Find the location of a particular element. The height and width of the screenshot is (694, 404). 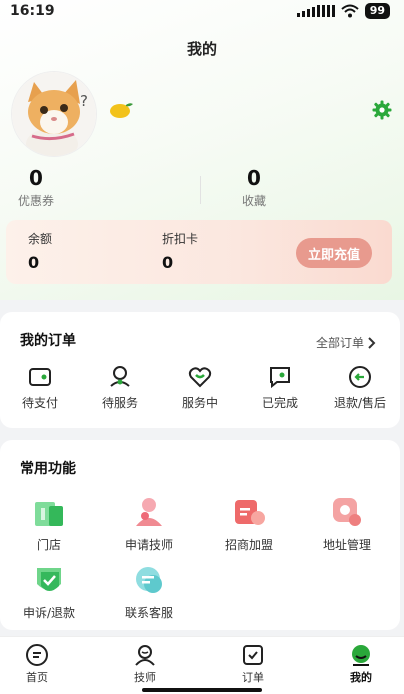

profile-icon is located at coordinates (361, 655).